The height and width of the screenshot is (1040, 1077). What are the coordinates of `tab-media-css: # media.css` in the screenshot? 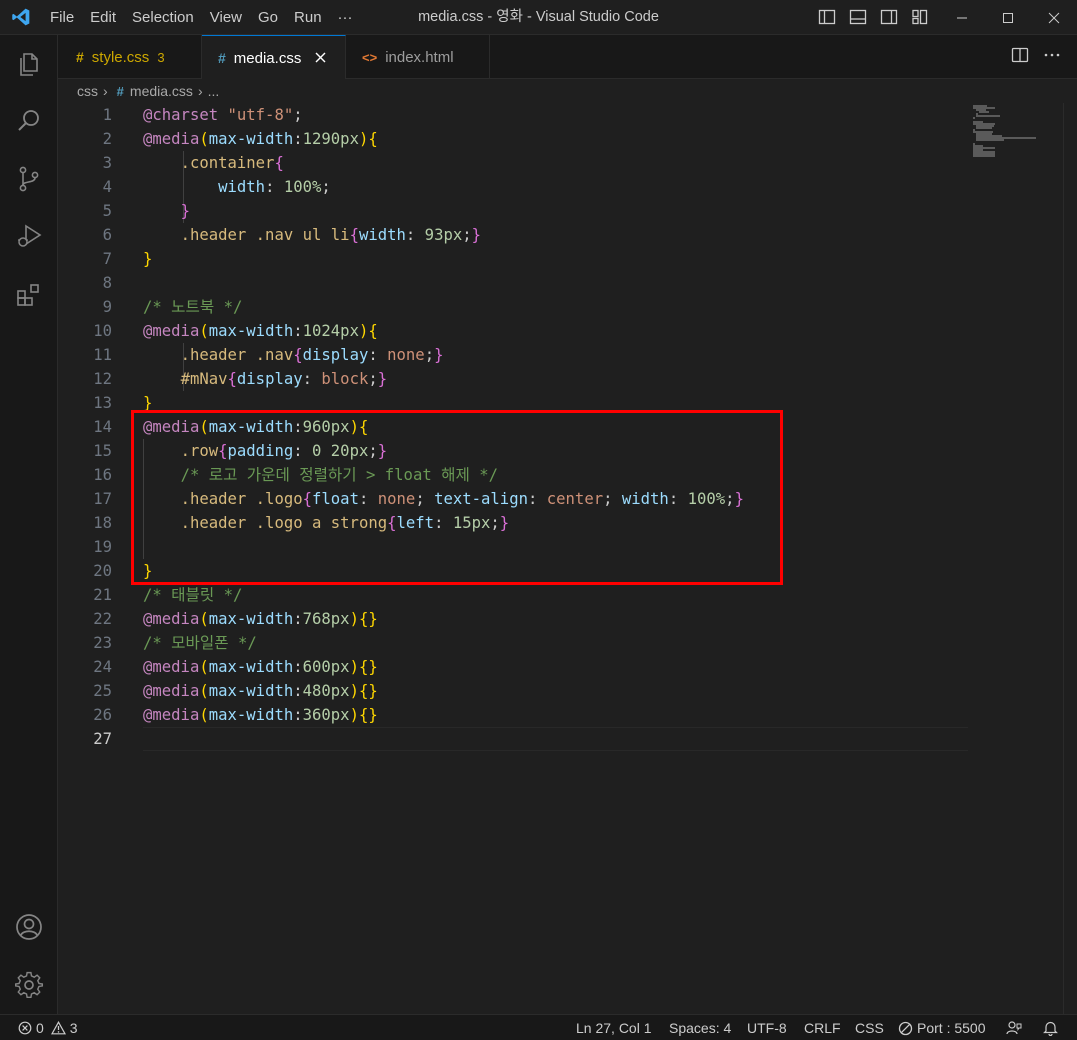 It's located at (274, 57).